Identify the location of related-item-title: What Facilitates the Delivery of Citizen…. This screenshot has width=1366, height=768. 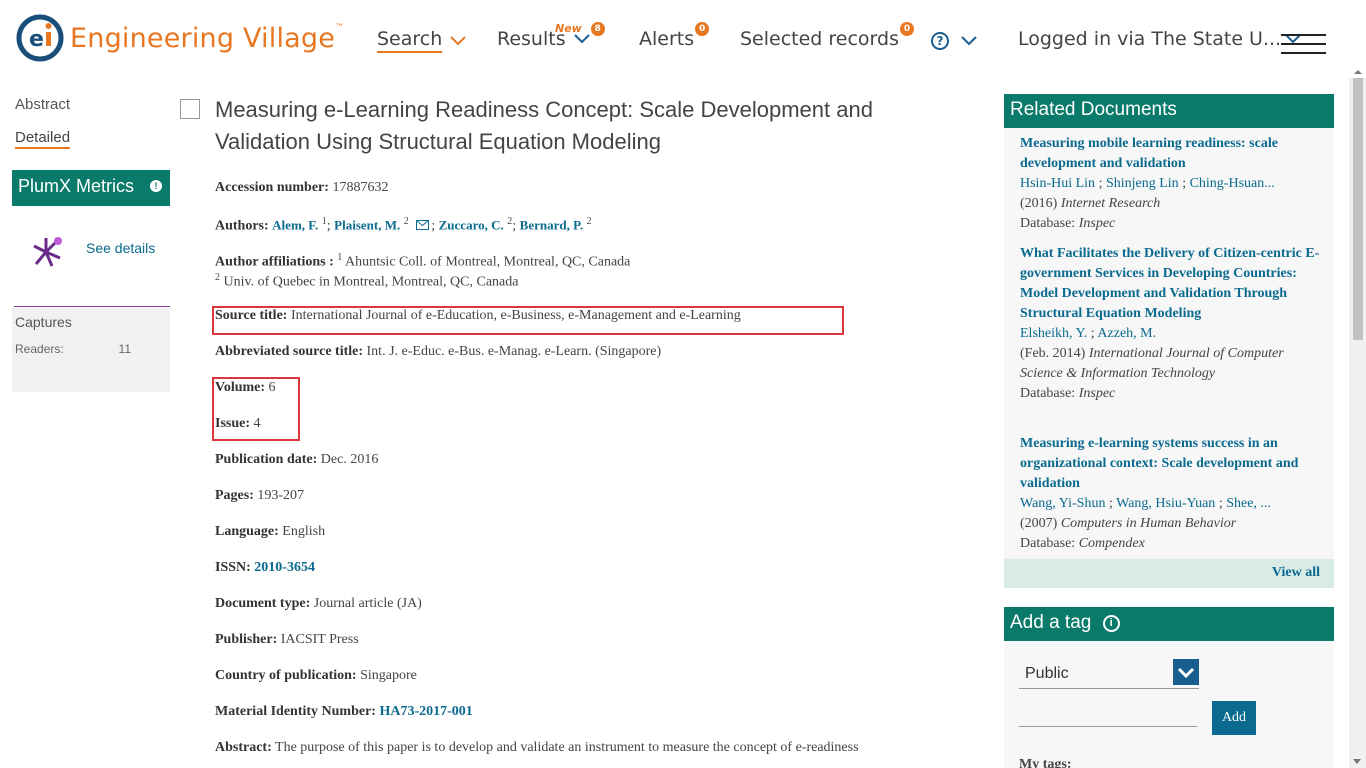
(1170, 284).